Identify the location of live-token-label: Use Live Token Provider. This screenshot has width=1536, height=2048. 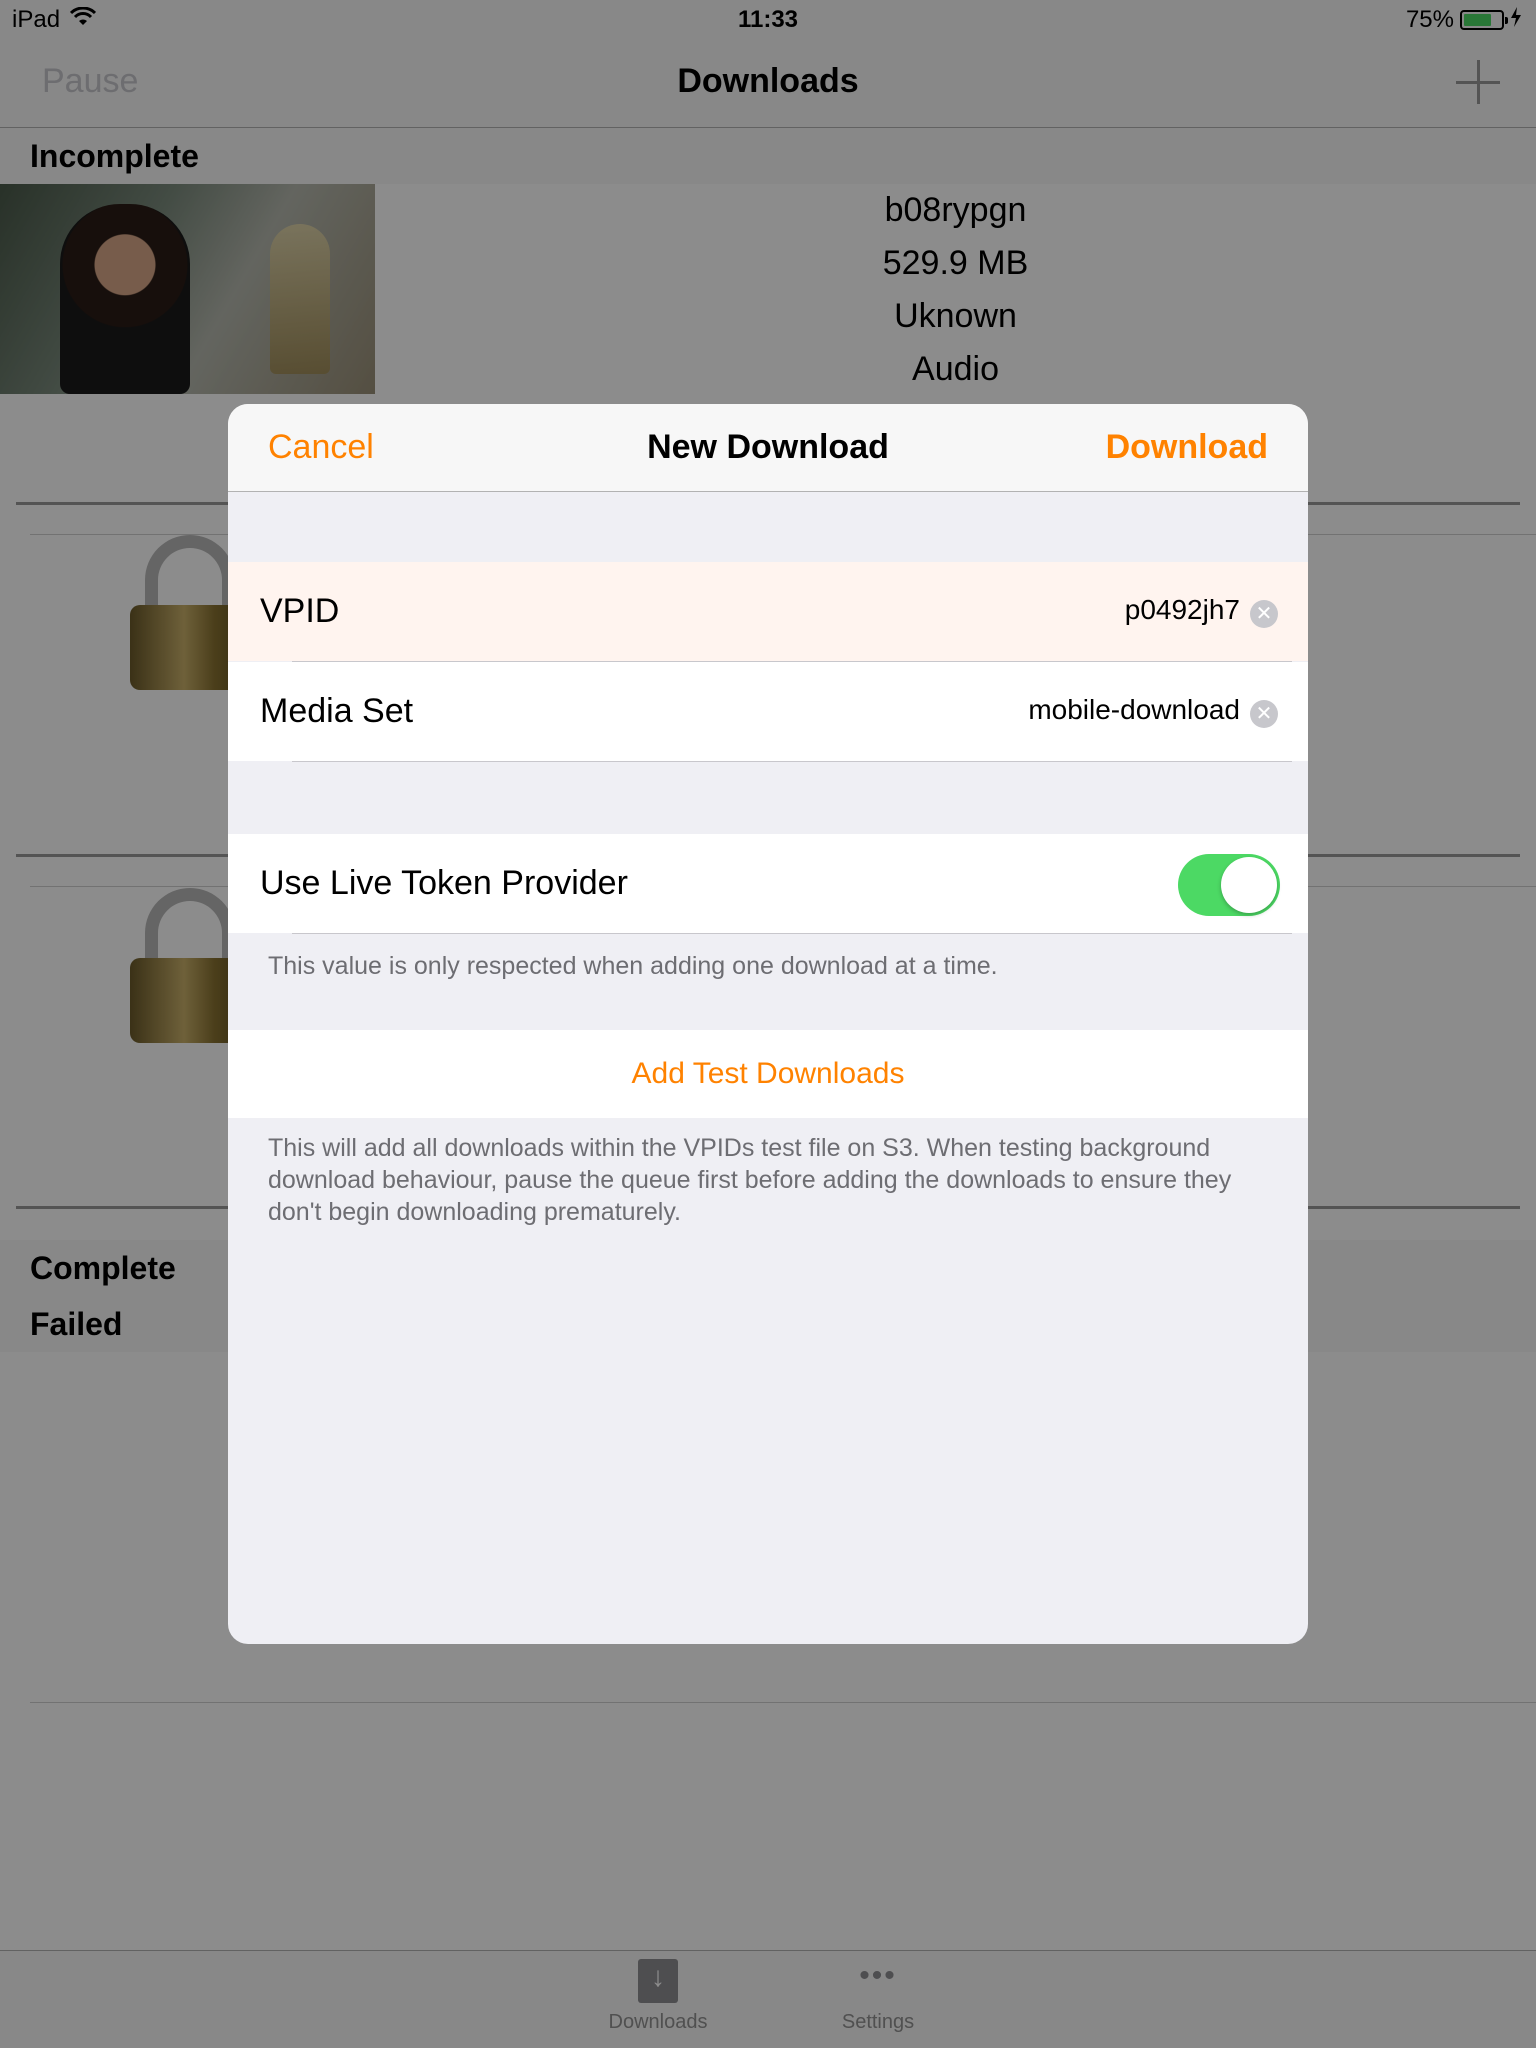
(444, 883).